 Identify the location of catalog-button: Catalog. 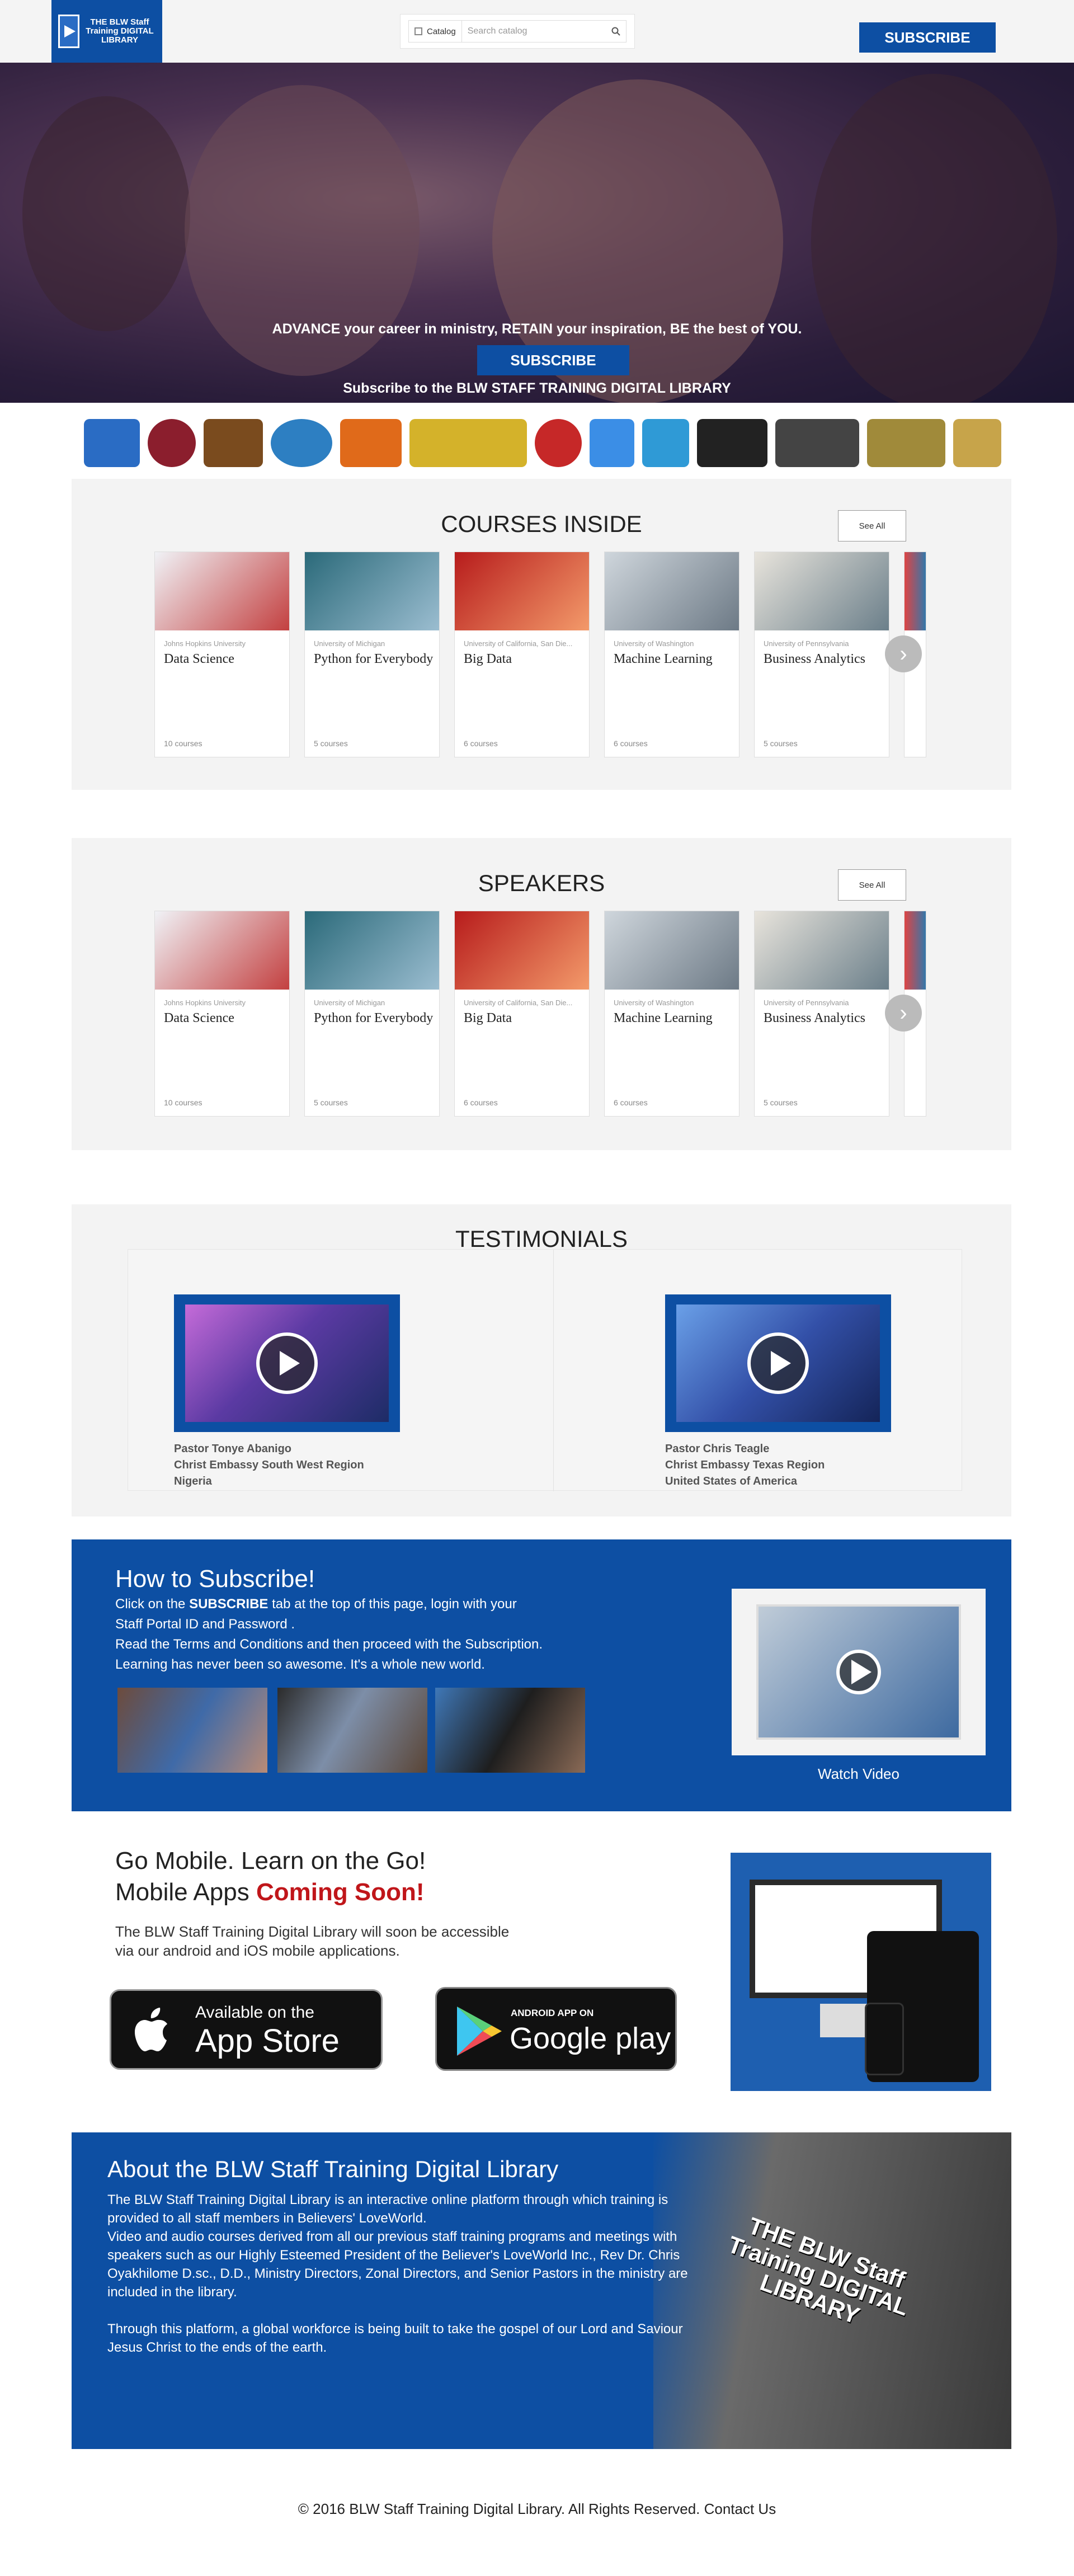
(435, 31).